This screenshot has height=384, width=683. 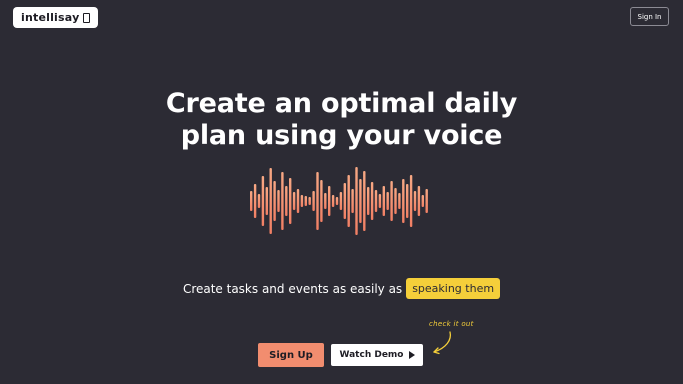 What do you see at coordinates (451, 324) in the screenshot?
I see `check-it-out-note: check it out` at bounding box center [451, 324].